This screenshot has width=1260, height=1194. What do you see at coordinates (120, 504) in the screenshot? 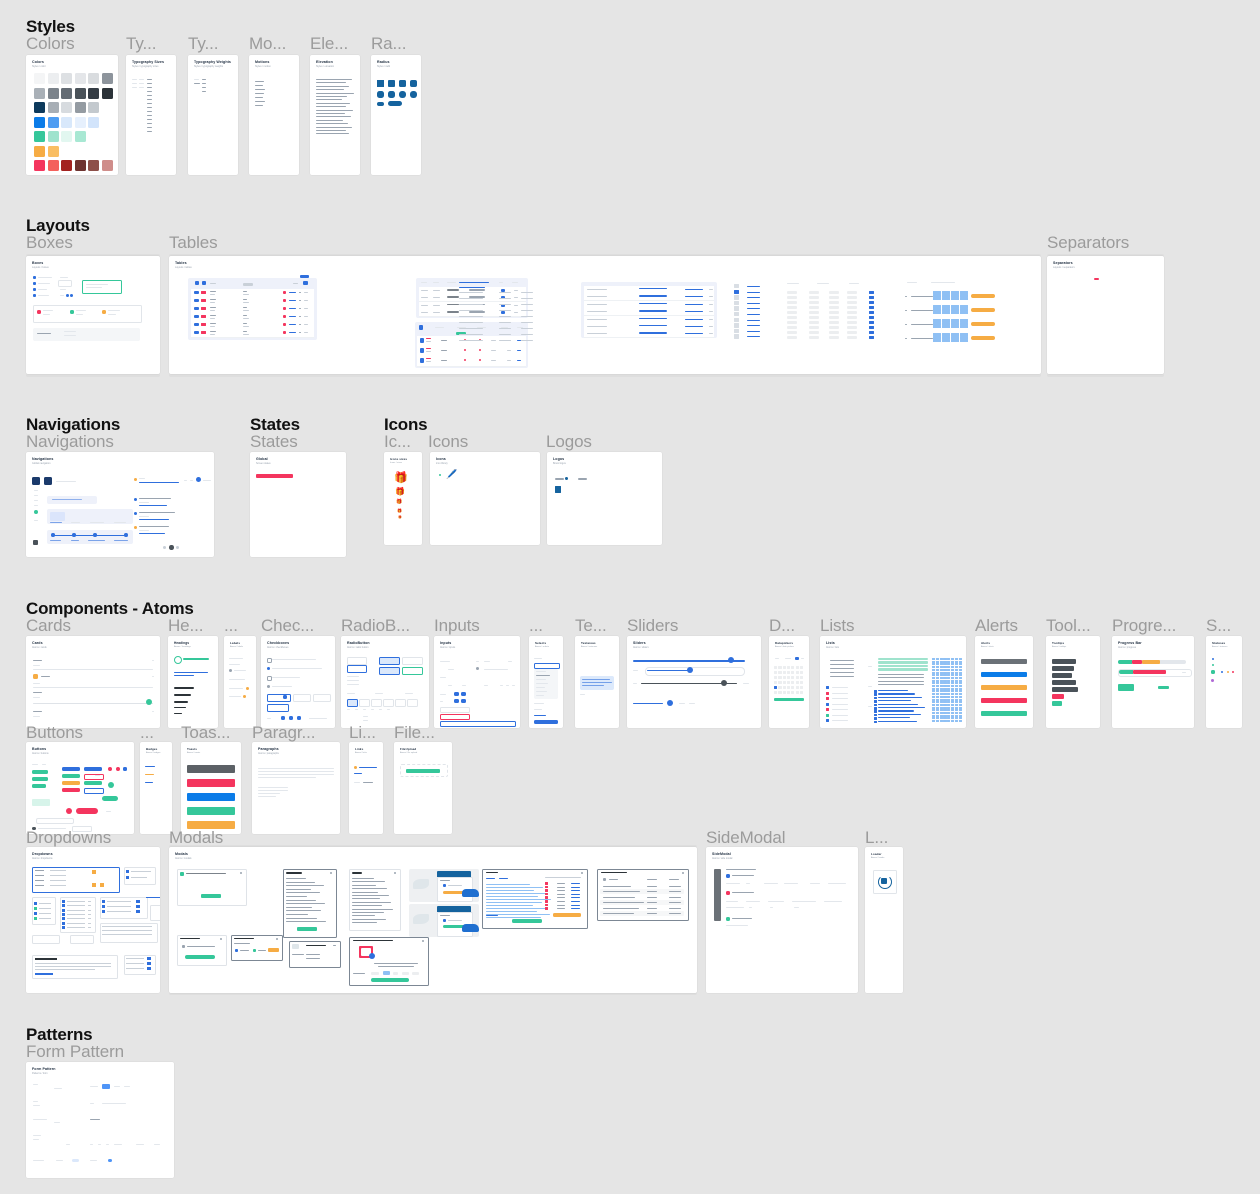
I see `frame-navigations: Navigations Global navigation` at bounding box center [120, 504].